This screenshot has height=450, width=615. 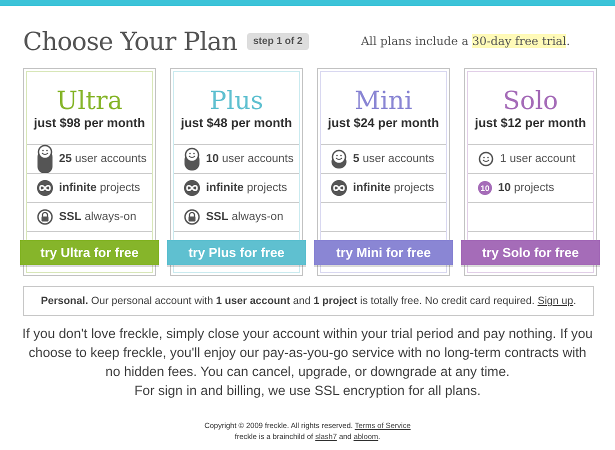 I want to click on feature-text: 25 user accounts, so click(x=103, y=159).